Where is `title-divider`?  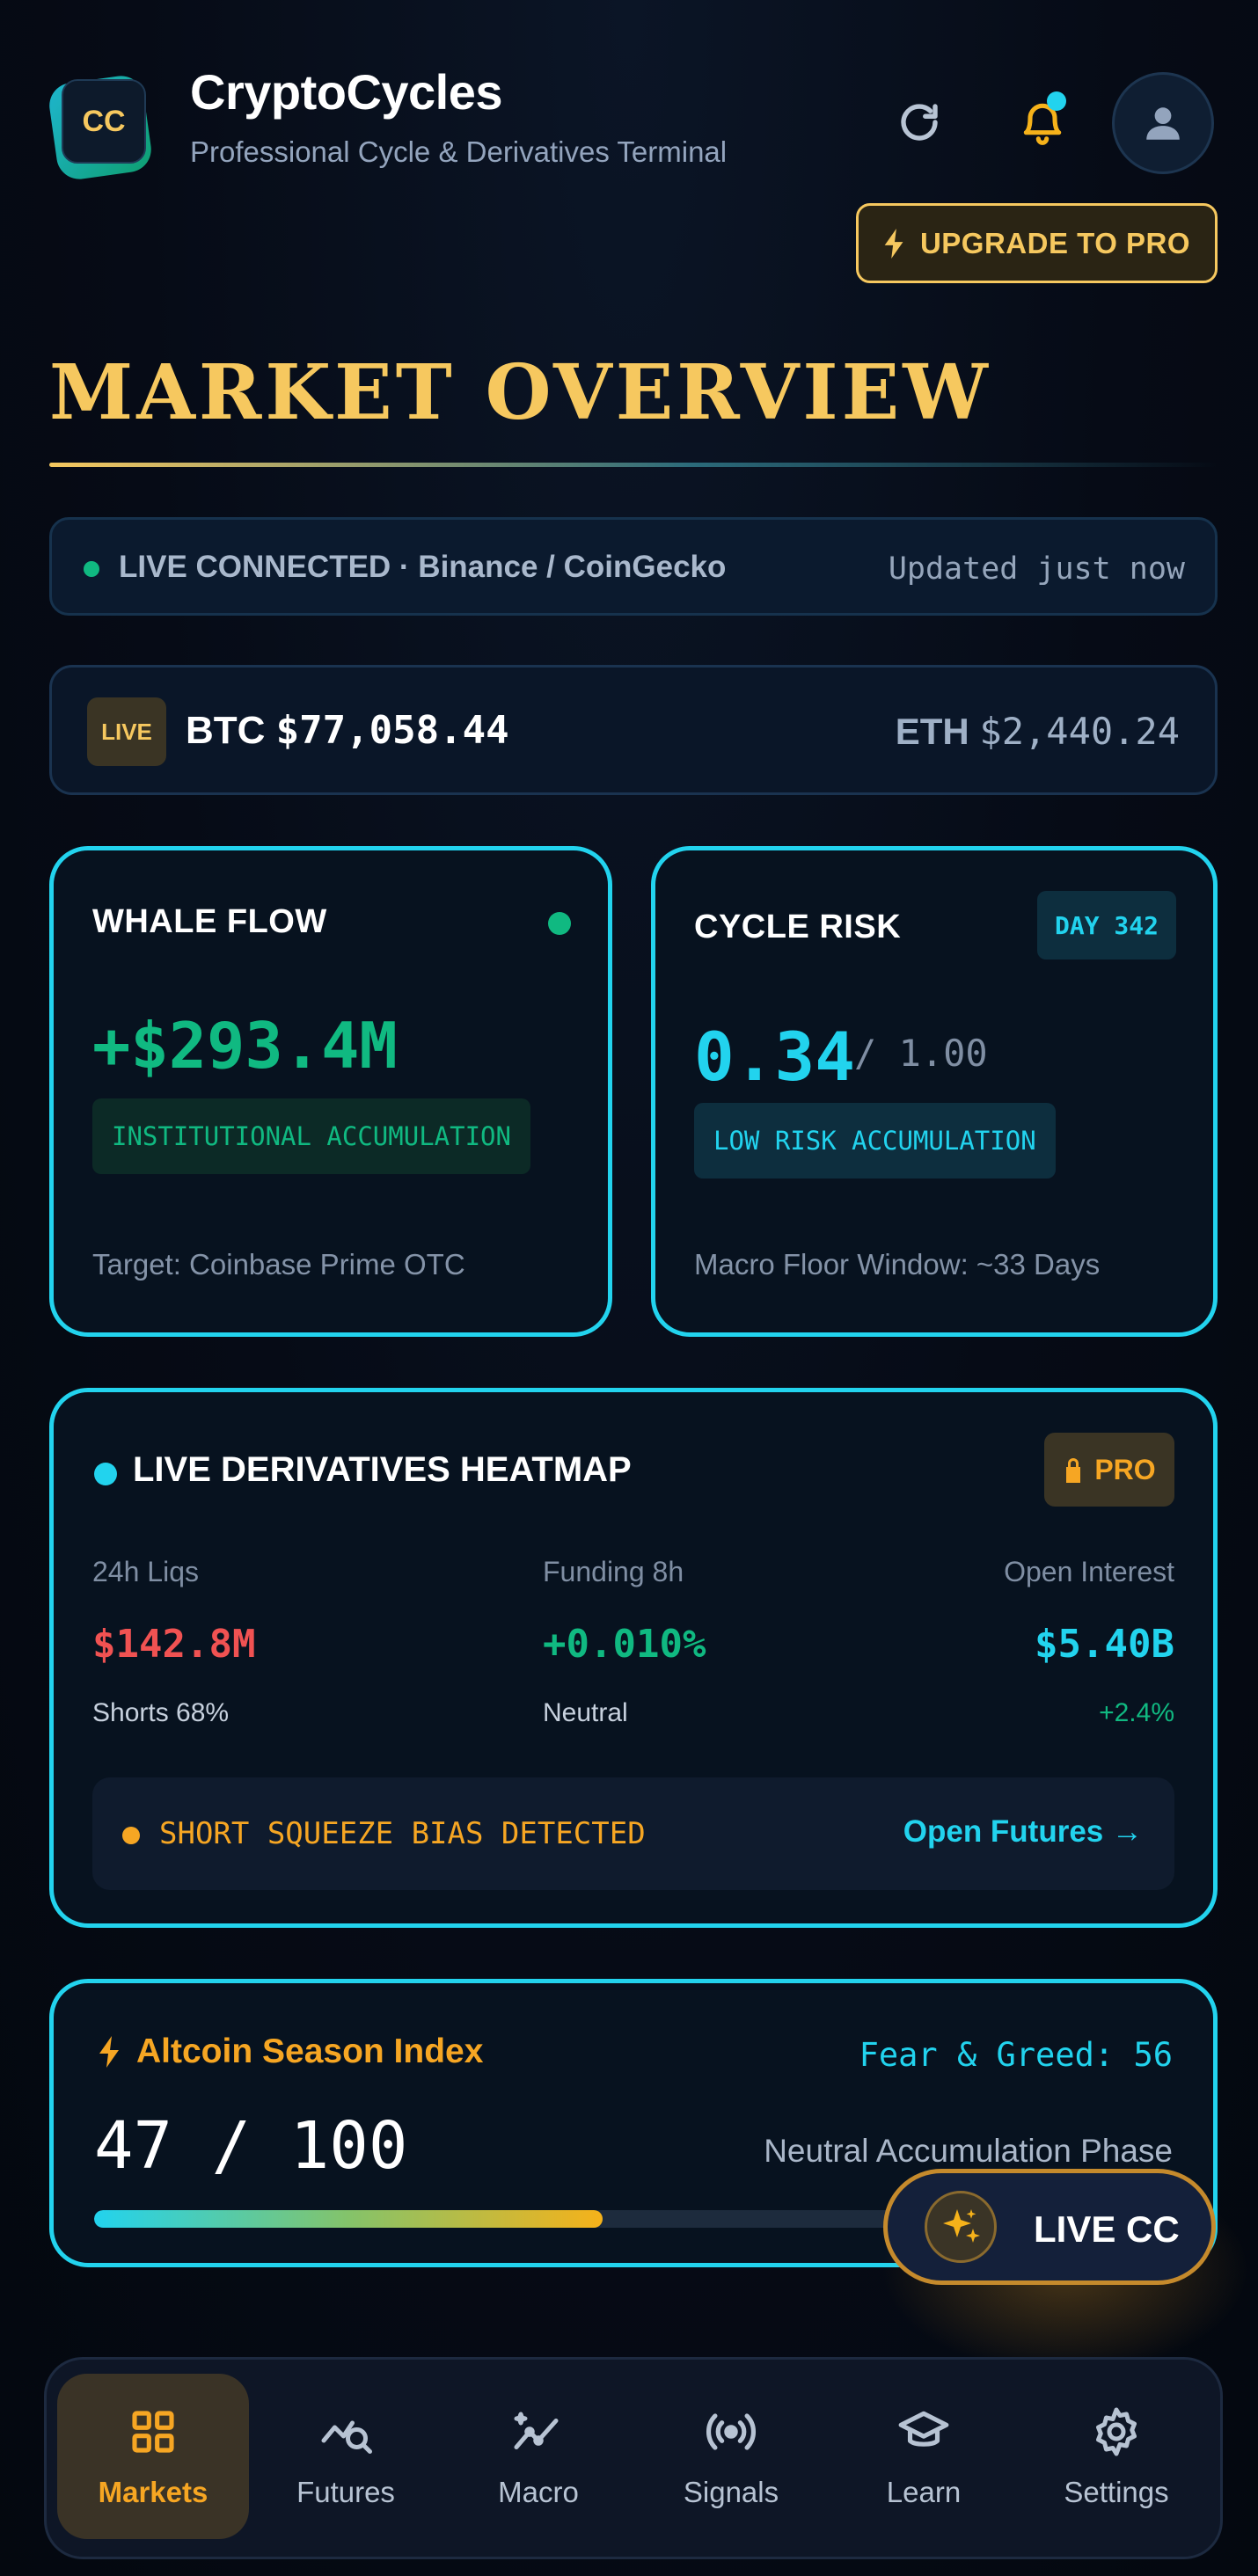
title-divider is located at coordinates (634, 465).